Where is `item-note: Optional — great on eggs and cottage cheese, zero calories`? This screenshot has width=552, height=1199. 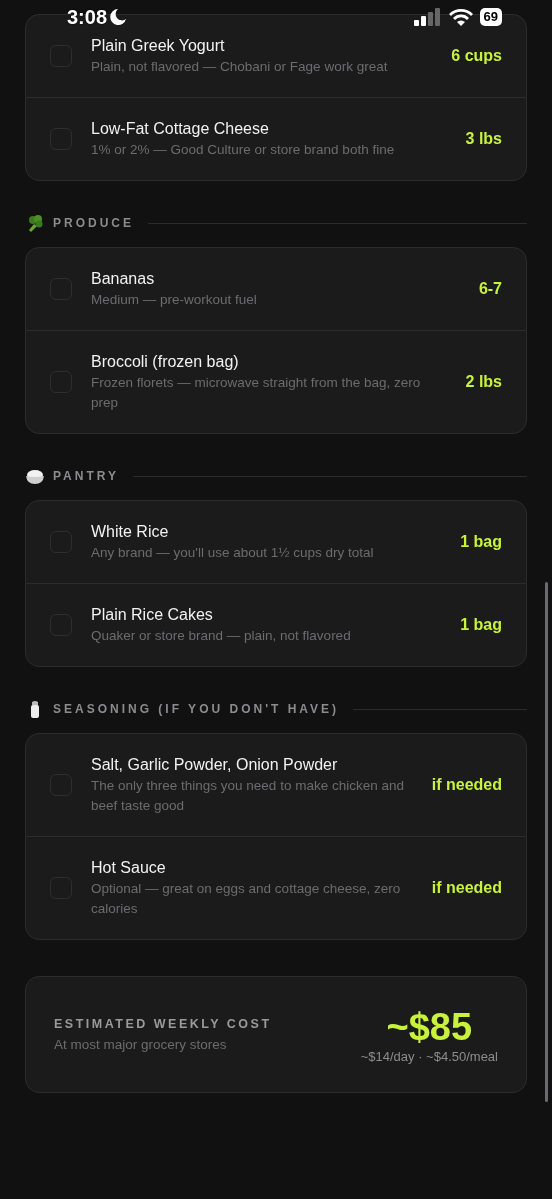 item-note: Optional — great on eggs and cottage cheese, zero calories is located at coordinates (246, 899).